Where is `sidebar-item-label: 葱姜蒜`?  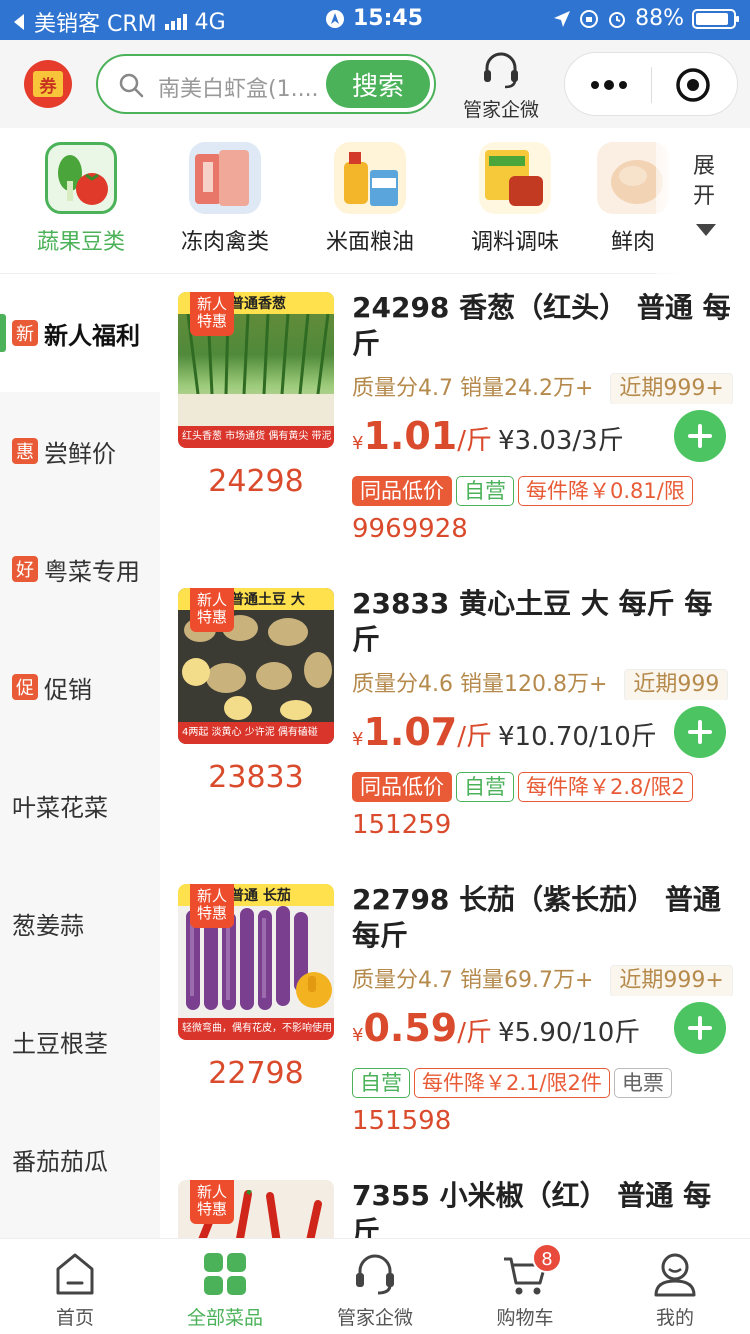
sidebar-item-label: 葱姜蒜 is located at coordinates (48, 925).